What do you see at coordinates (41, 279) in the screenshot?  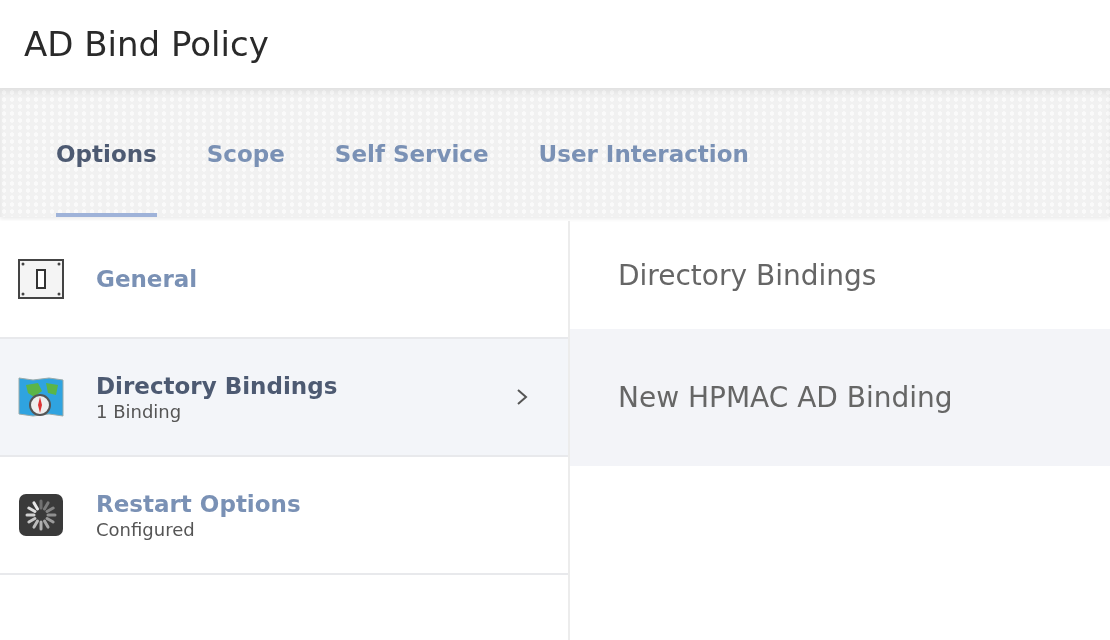 I see `light-switch-icon` at bounding box center [41, 279].